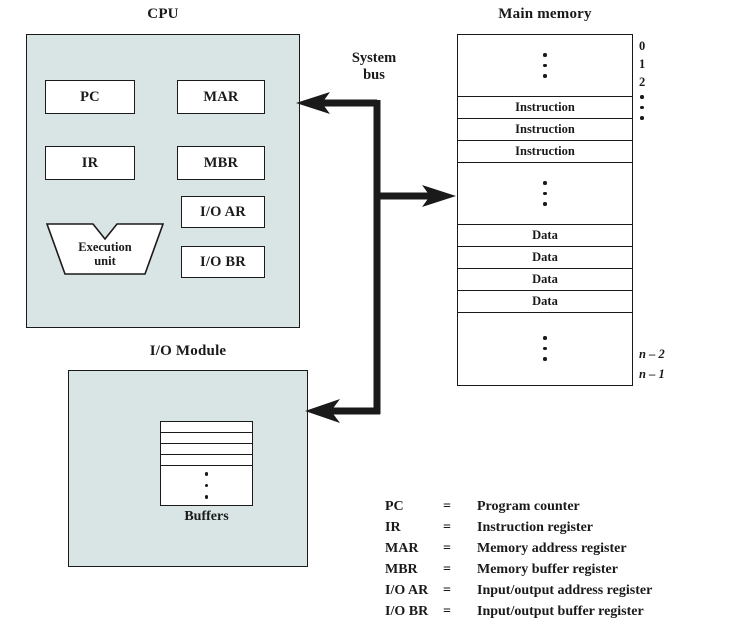 This screenshot has width=730, height=621. What do you see at coordinates (105, 249) in the screenshot?
I see `execution-unit: Execution unit` at bounding box center [105, 249].